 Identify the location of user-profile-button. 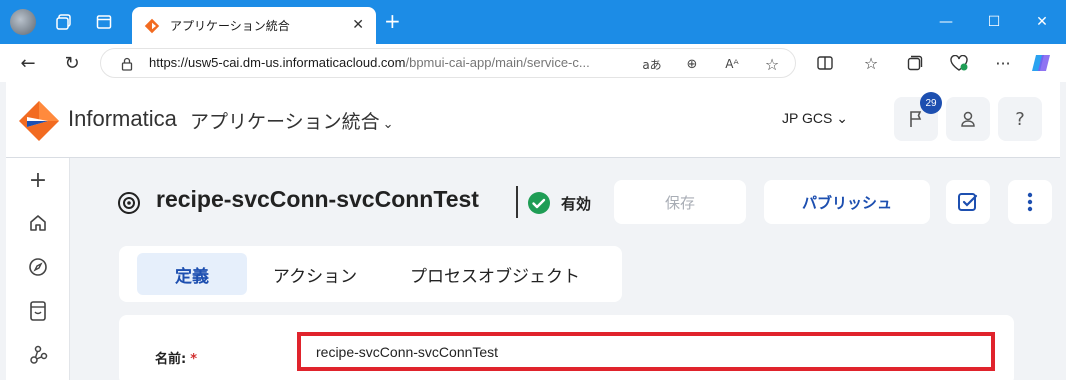
(968, 119).